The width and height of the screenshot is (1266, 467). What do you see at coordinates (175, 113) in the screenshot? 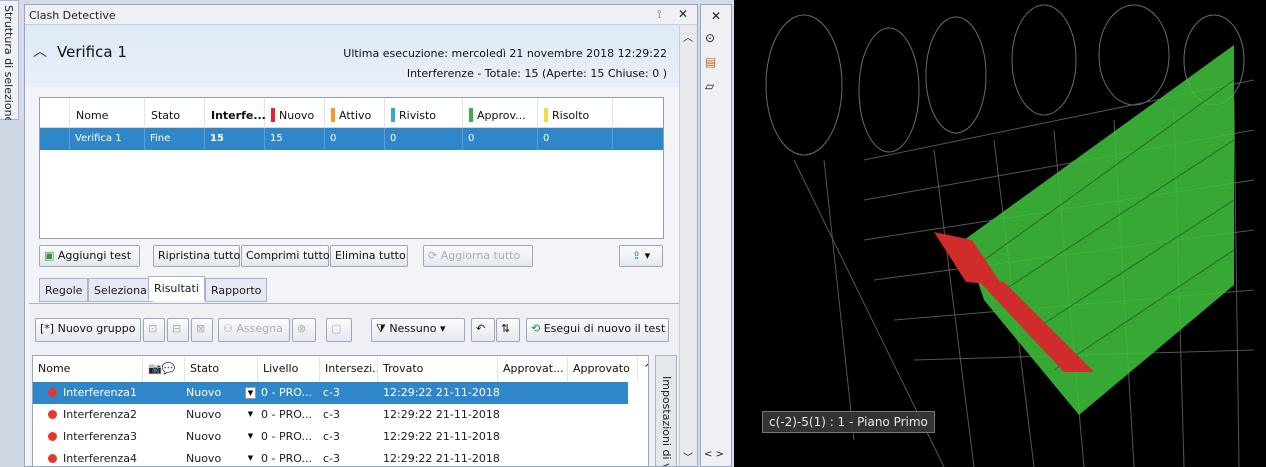
I see `tests-col-stato: Stato` at bounding box center [175, 113].